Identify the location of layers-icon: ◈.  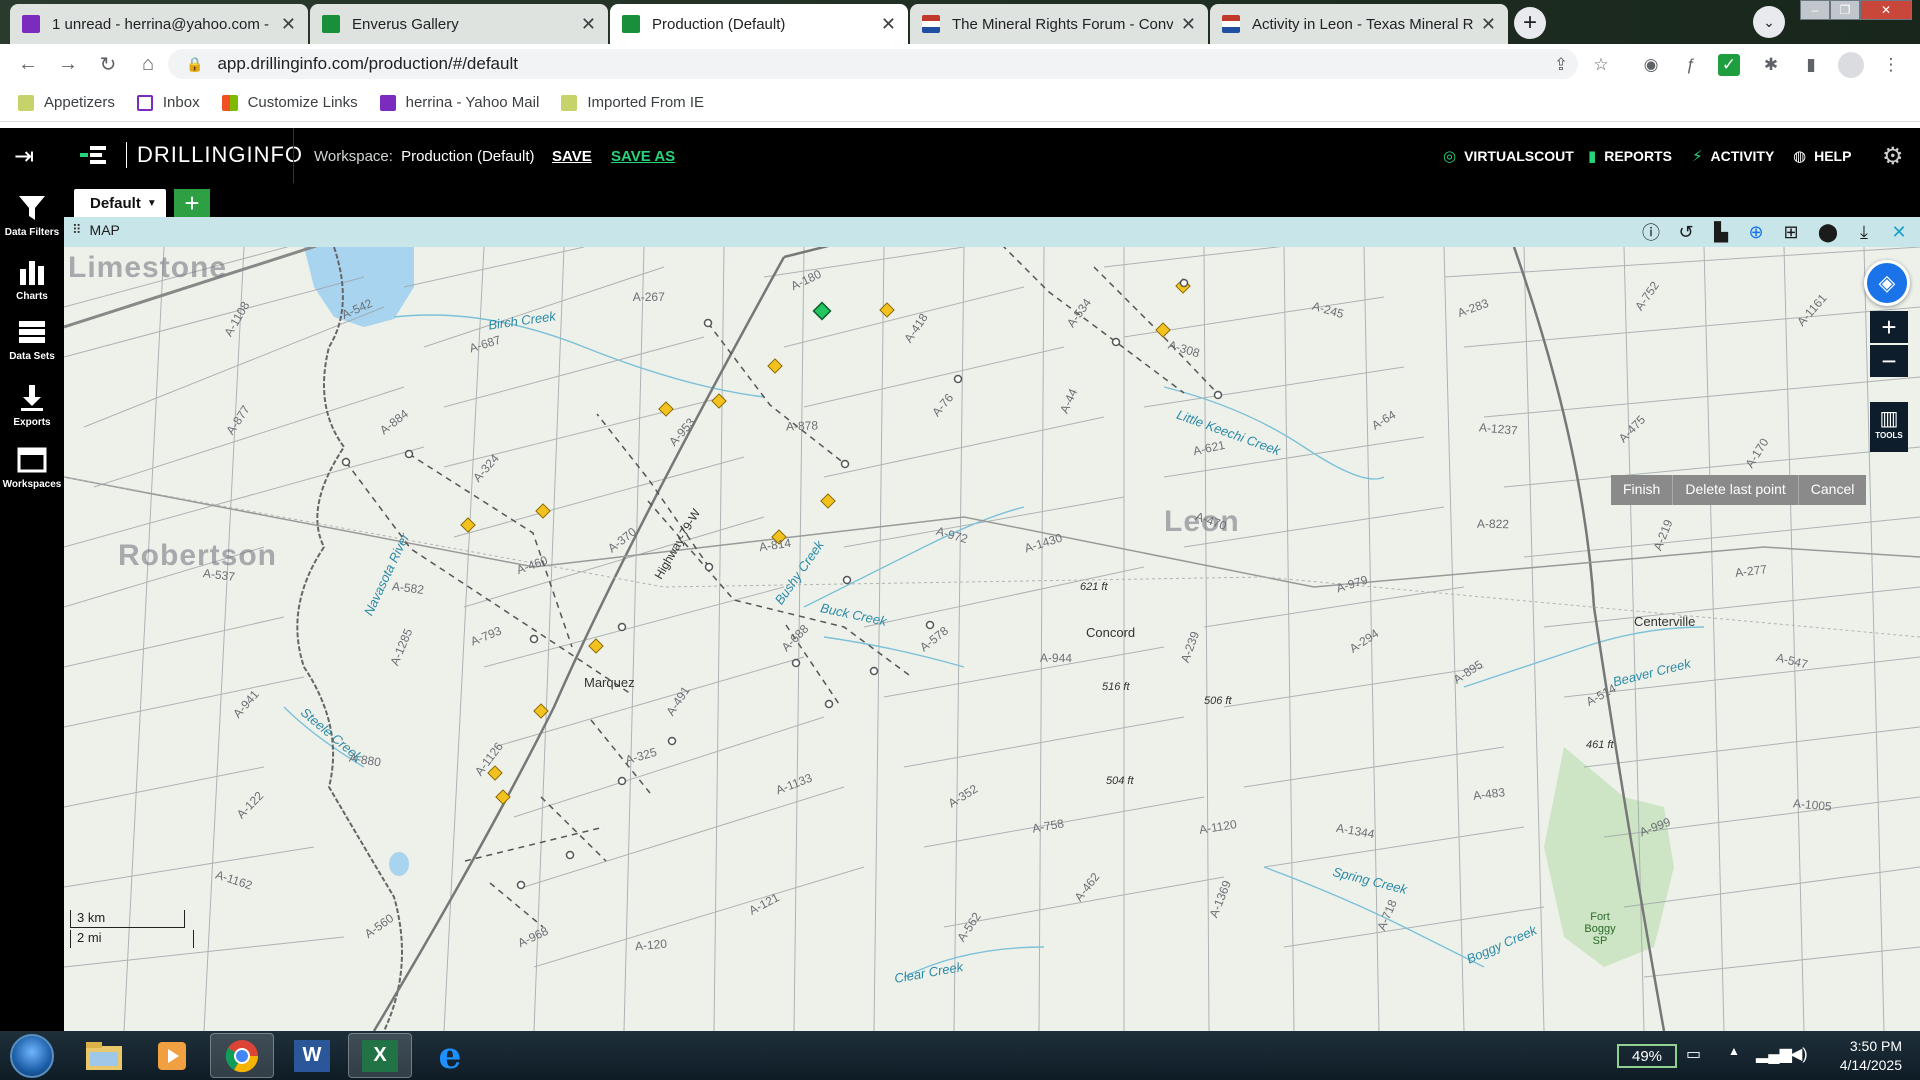
(1887, 283).